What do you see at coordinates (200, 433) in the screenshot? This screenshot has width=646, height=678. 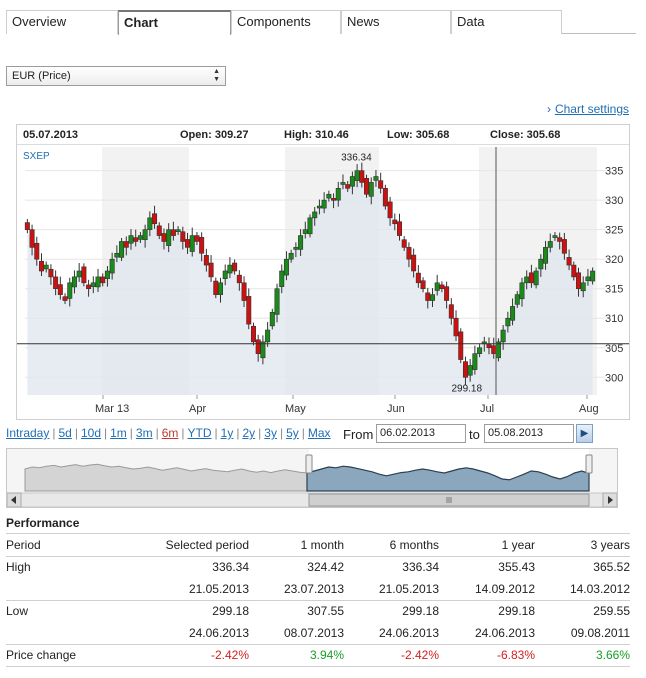 I see `range-link-ytd: YTD` at bounding box center [200, 433].